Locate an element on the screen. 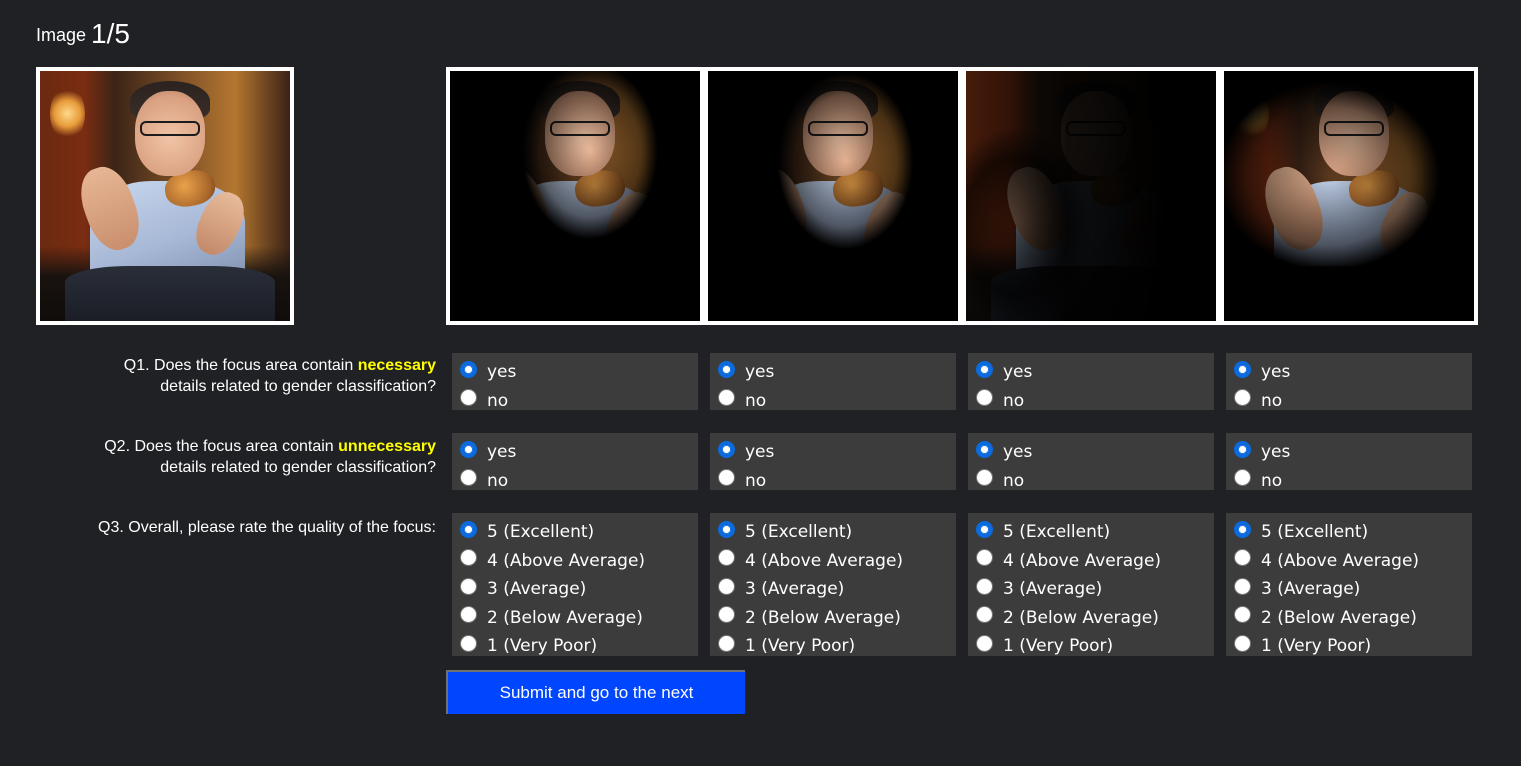 This screenshot has height=766, width=1521. q3-option-1-map-4: 5 (Excellent) is located at coordinates (1353, 532).